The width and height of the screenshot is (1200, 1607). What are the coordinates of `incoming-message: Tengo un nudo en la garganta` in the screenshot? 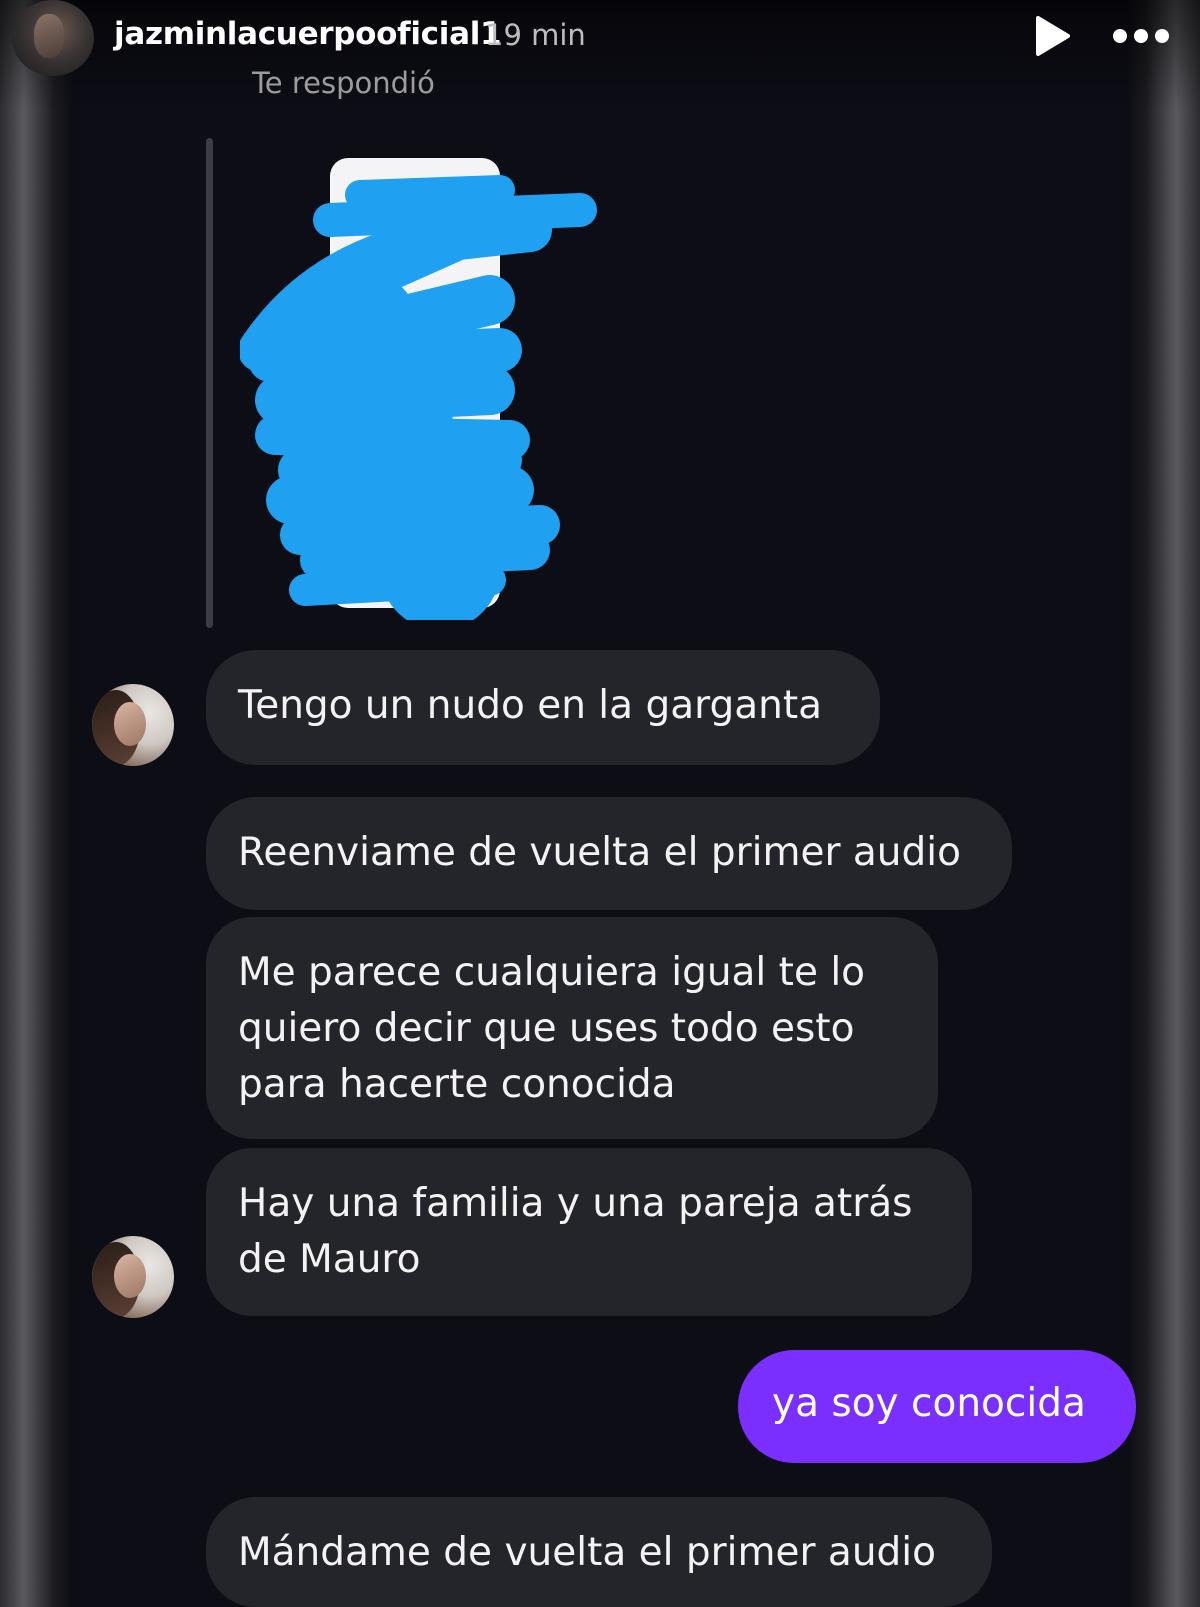 It's located at (543, 707).